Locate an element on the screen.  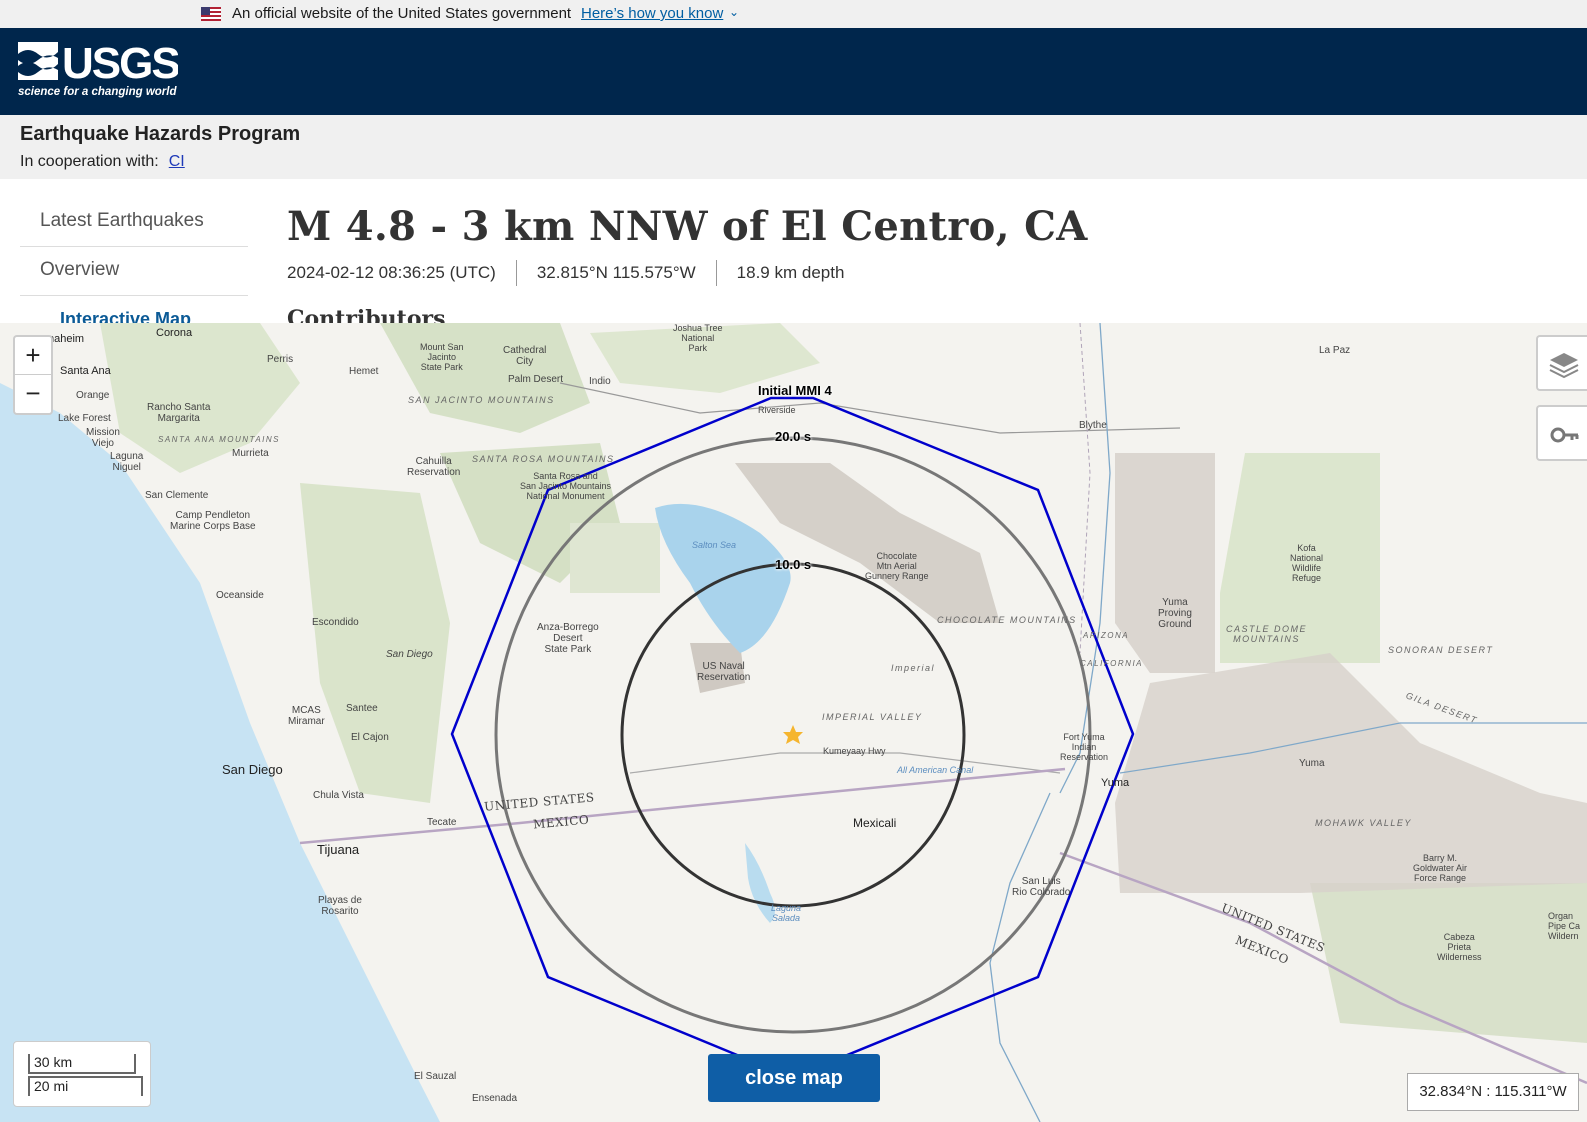
place-imperial-valley: IMPERIAL VALLEY is located at coordinates (872, 717).